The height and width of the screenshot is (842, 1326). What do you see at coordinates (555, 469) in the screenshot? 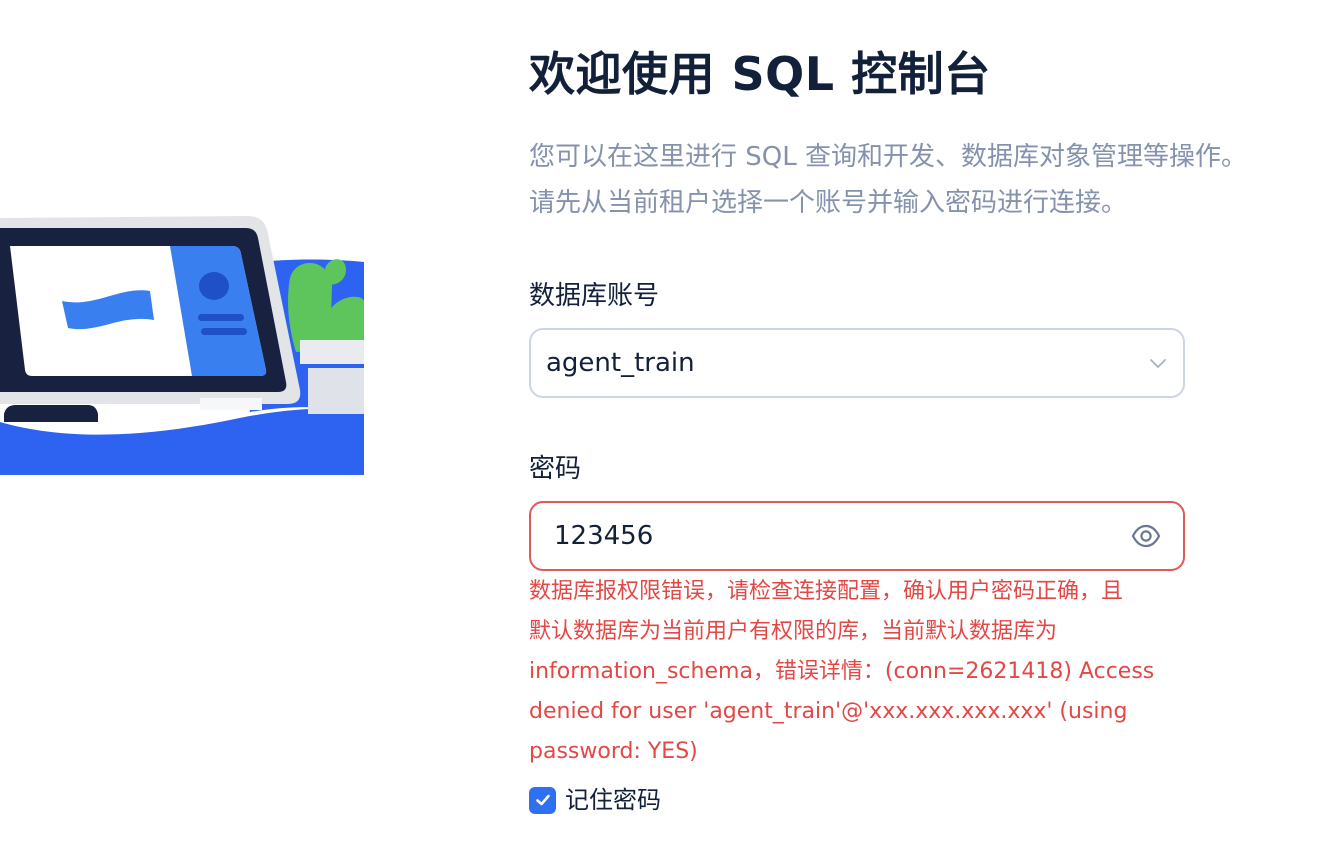
I see `password-label: 密码` at bounding box center [555, 469].